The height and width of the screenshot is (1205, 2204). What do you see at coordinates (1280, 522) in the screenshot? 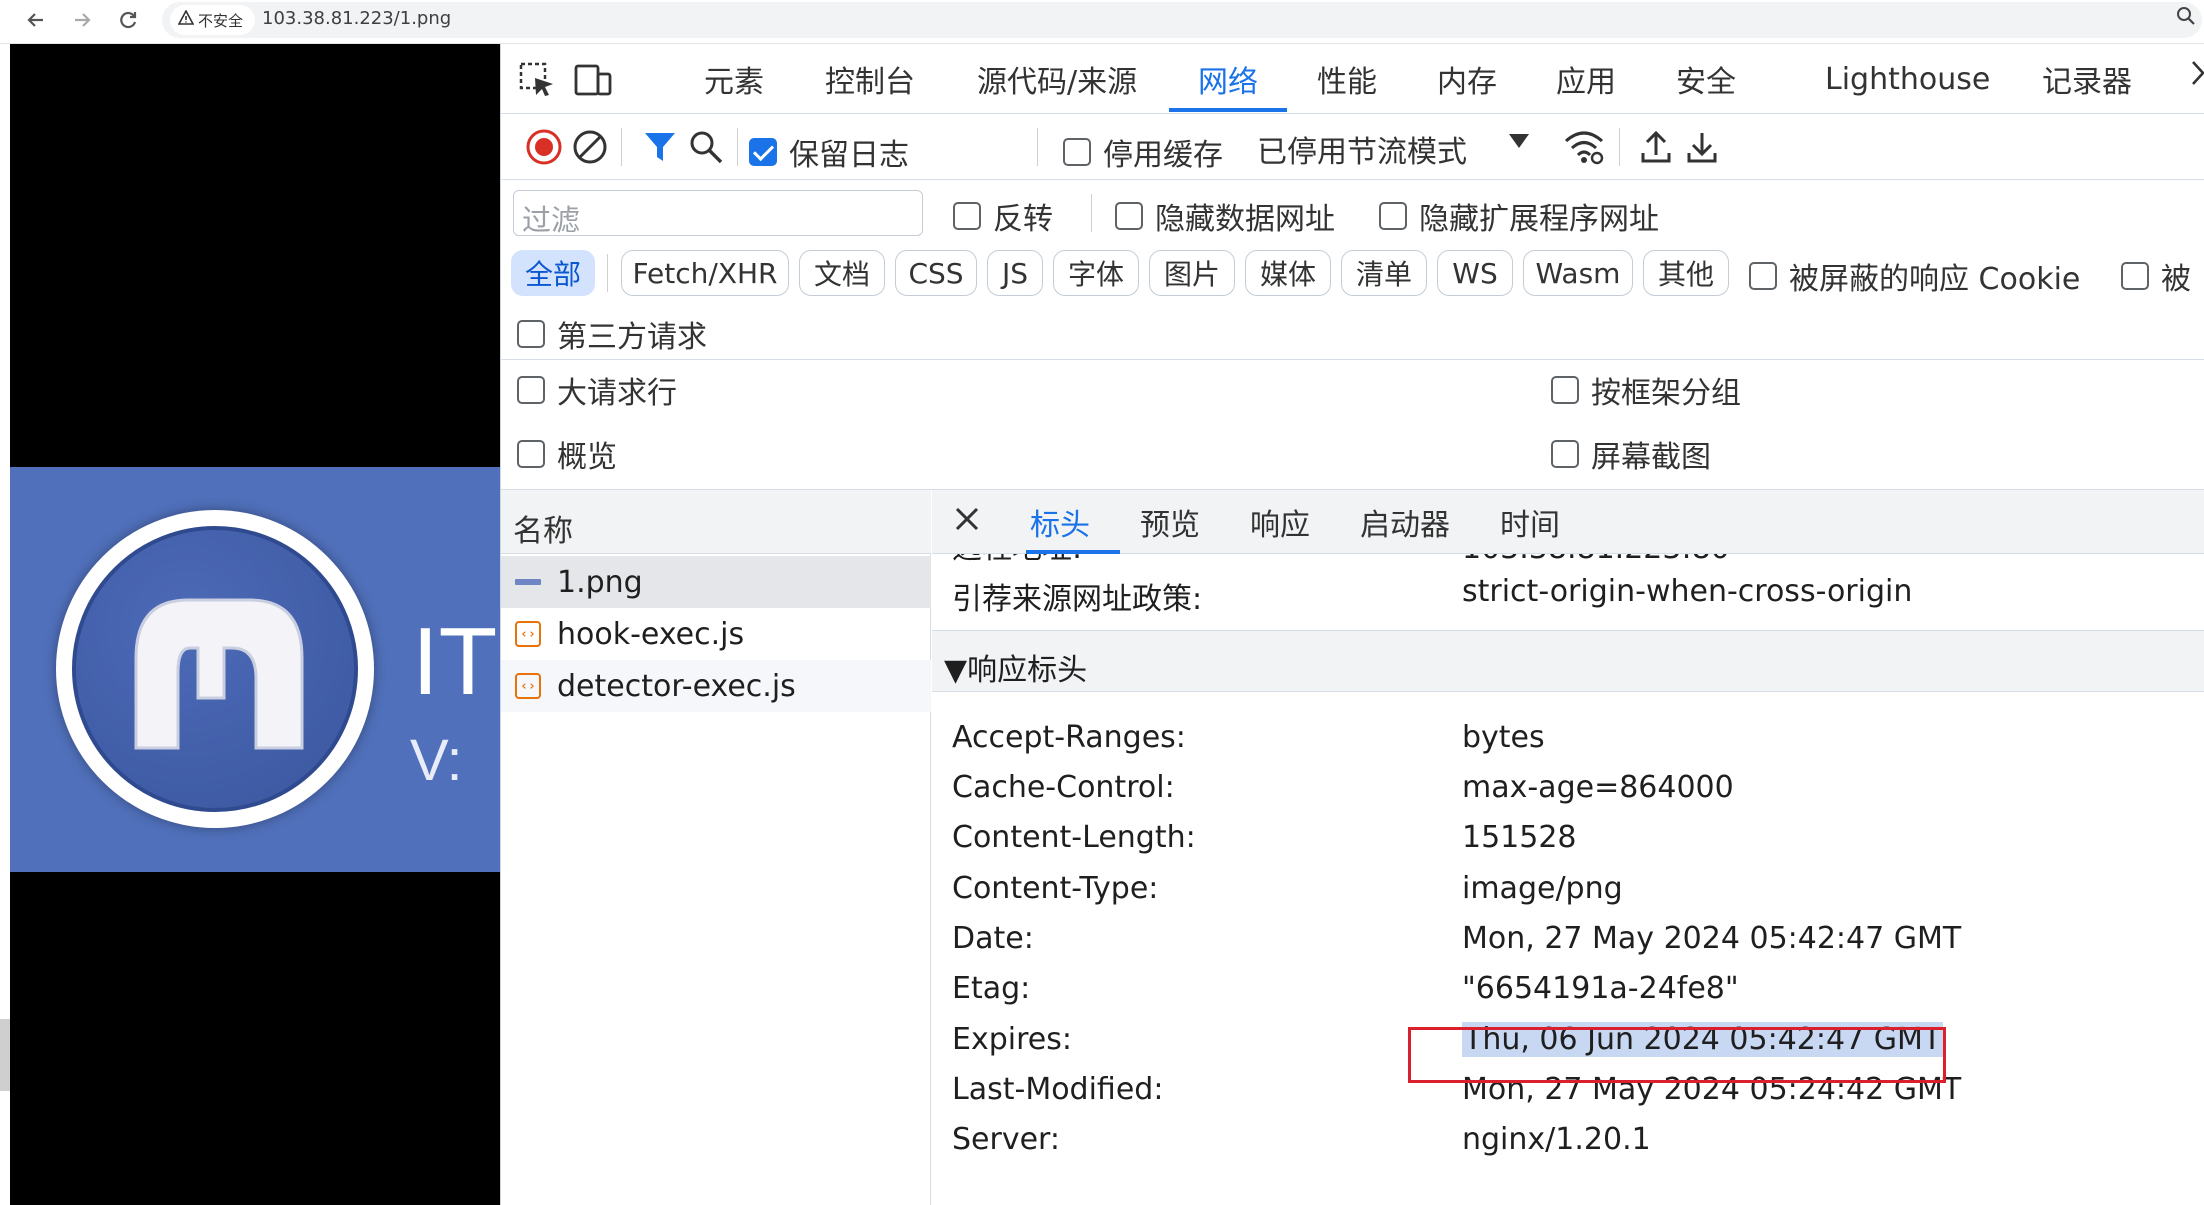
I see `tab-response: 响应` at bounding box center [1280, 522].